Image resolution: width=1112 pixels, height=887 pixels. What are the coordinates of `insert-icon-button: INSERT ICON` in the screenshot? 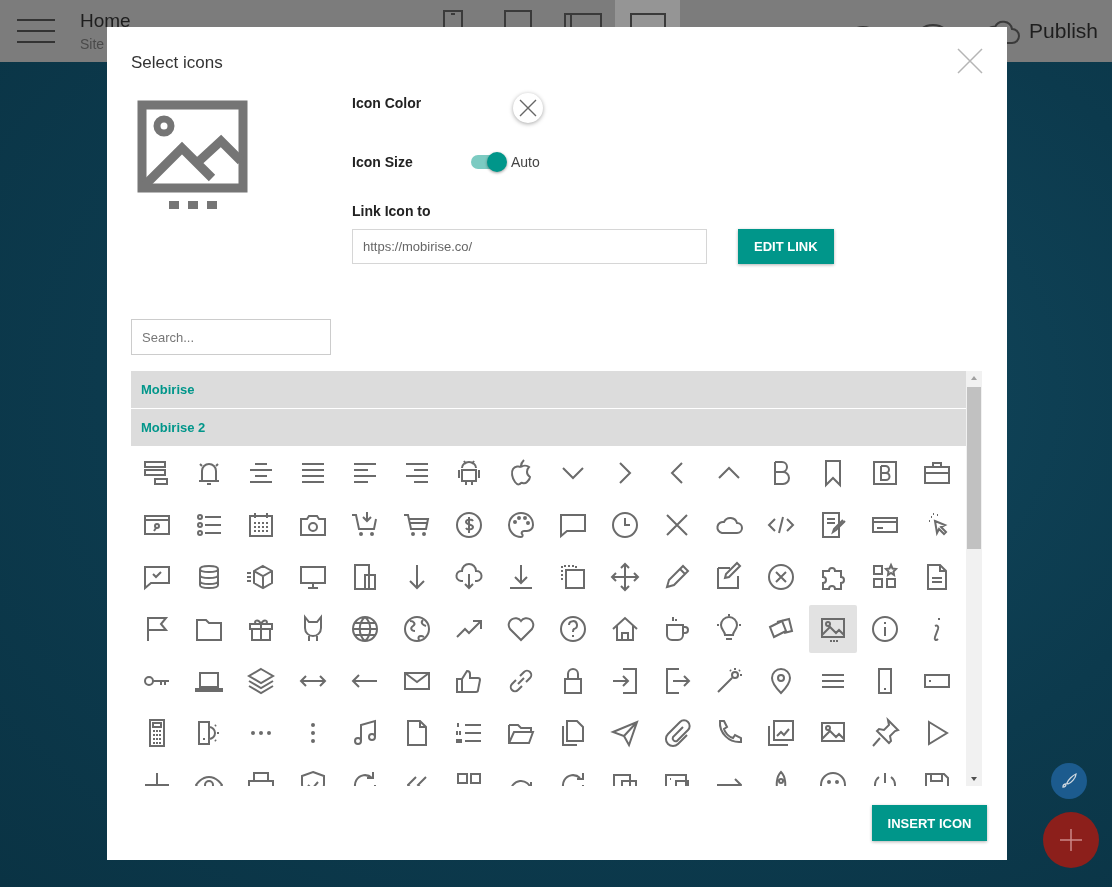 It's located at (929, 823).